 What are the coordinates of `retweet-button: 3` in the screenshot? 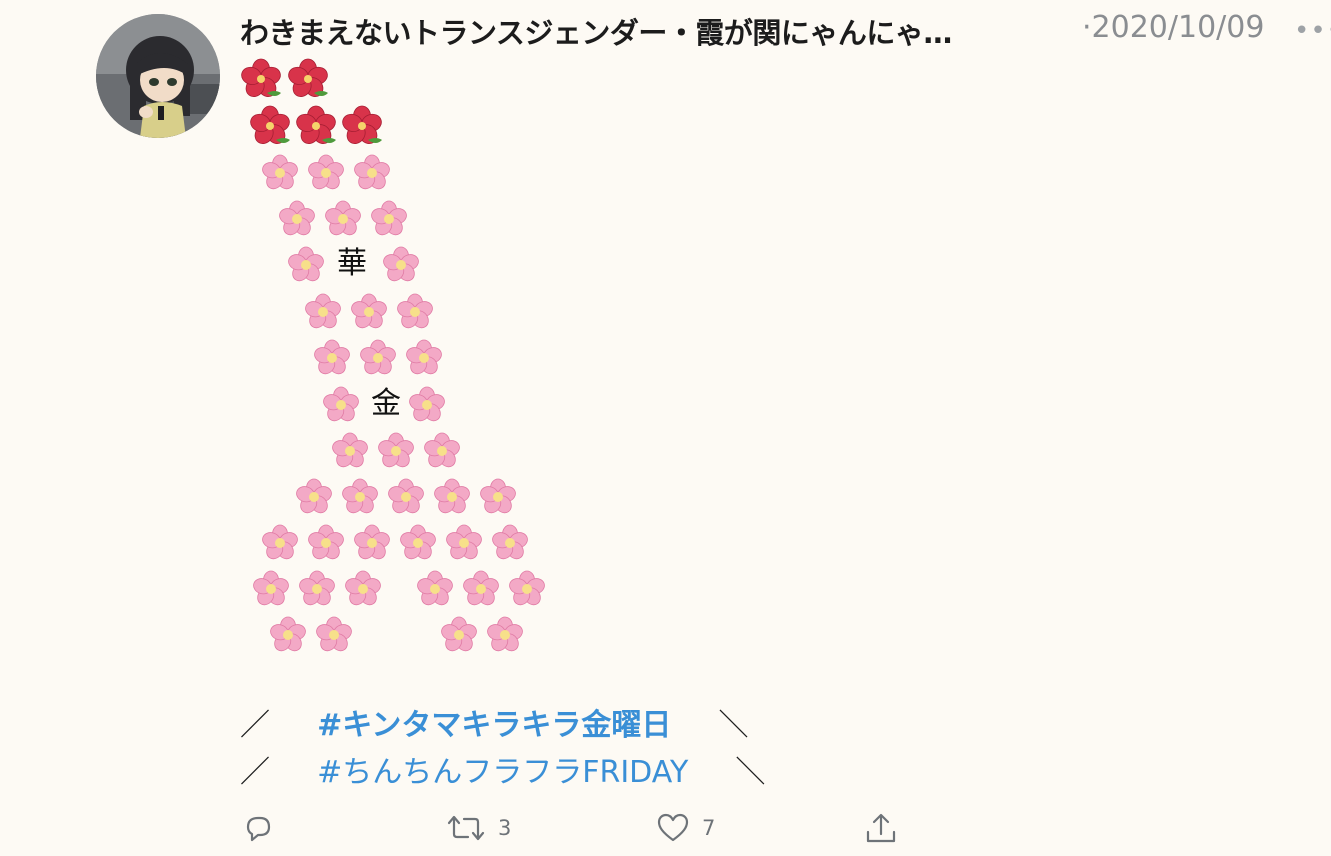 It's located at (478, 828).